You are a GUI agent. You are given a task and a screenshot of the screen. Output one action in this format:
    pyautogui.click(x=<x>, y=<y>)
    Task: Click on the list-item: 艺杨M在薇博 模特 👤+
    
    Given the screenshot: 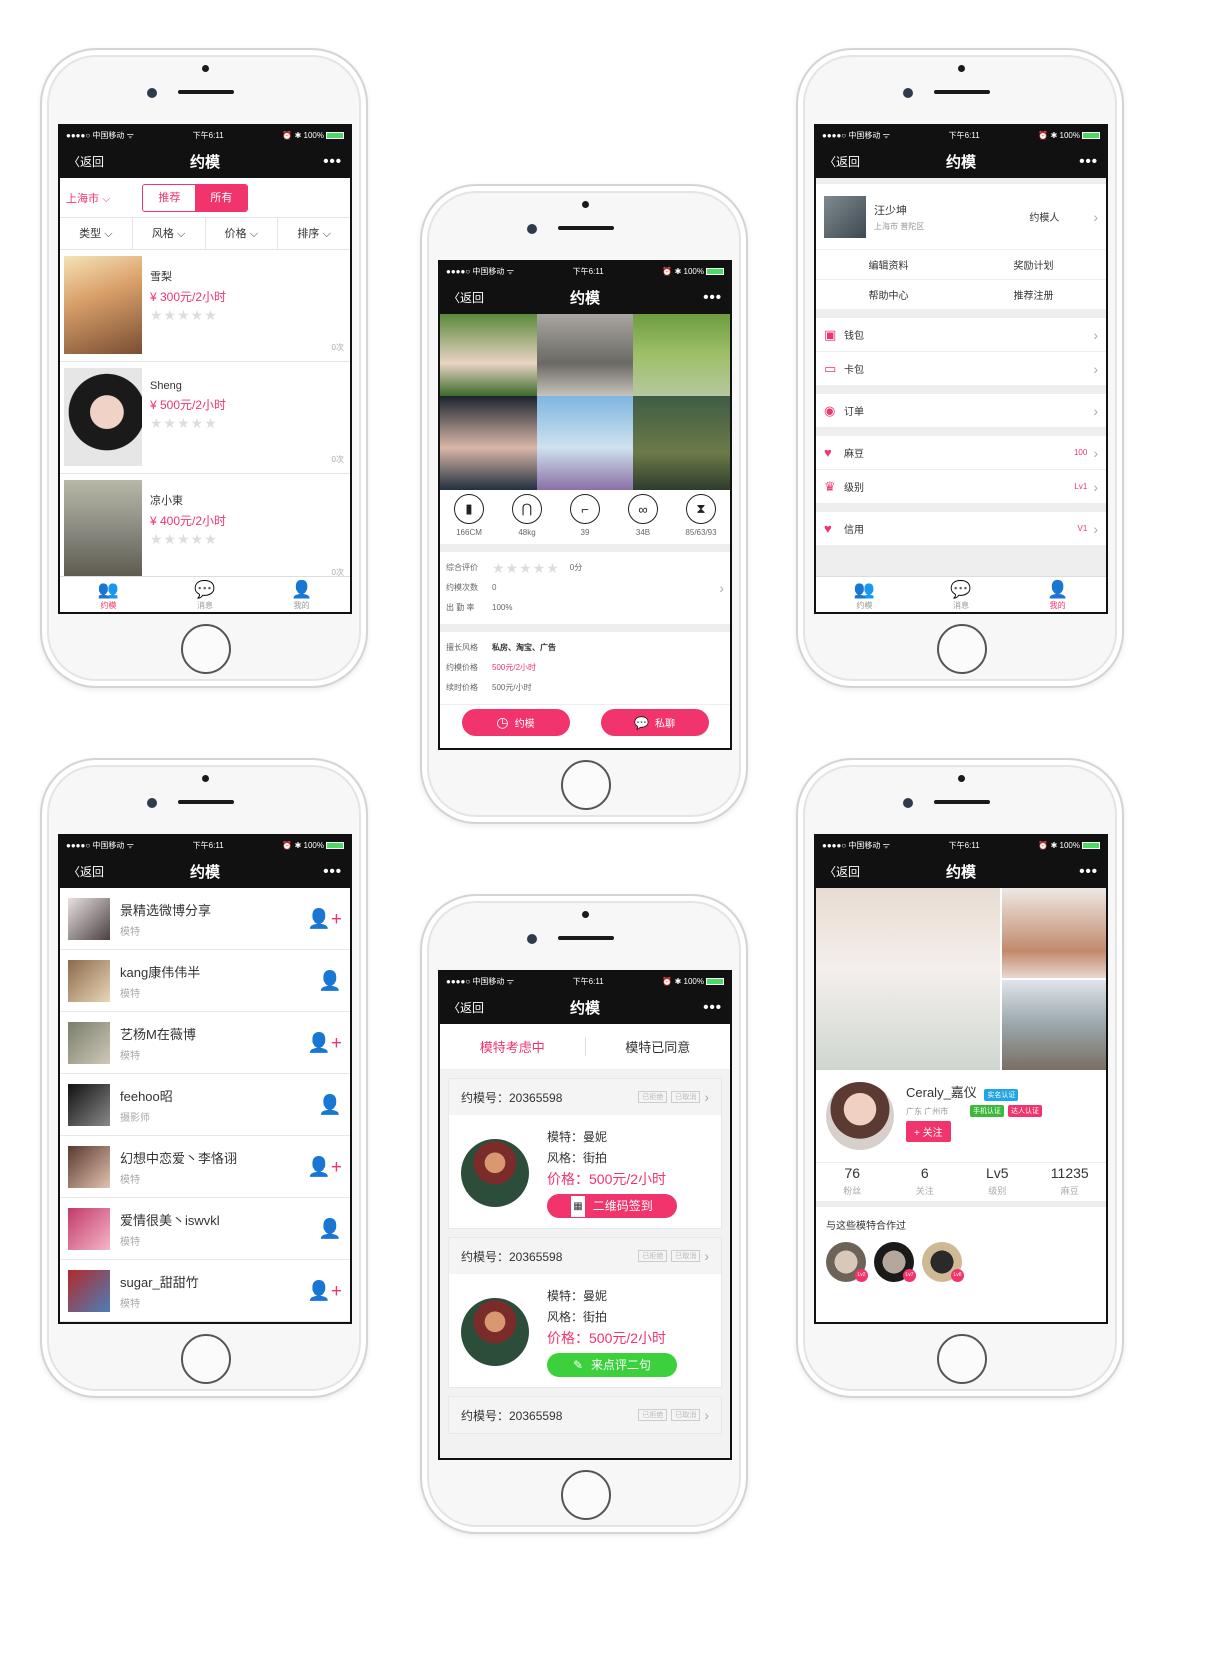 What is the action you would take?
    pyautogui.click(x=205, y=1043)
    